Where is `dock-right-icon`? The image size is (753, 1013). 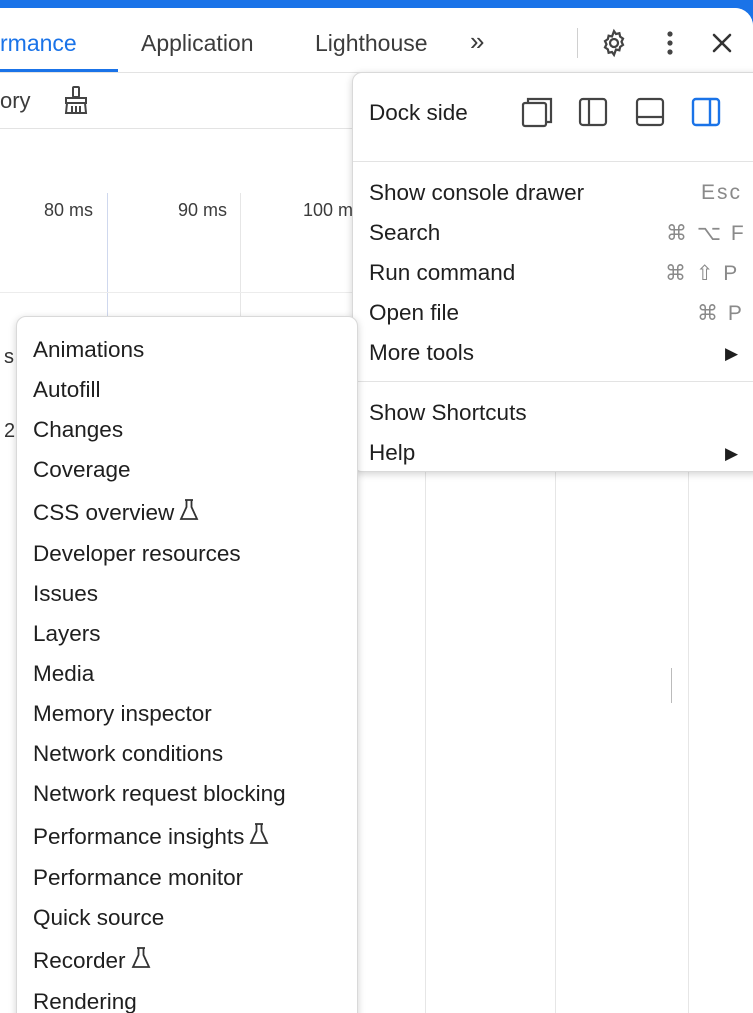
dock-right-icon is located at coordinates (706, 112).